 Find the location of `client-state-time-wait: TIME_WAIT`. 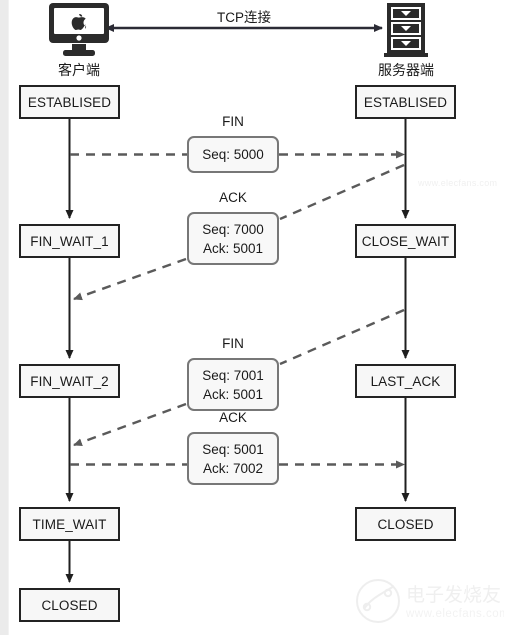

client-state-time-wait: TIME_WAIT is located at coordinates (69, 524).